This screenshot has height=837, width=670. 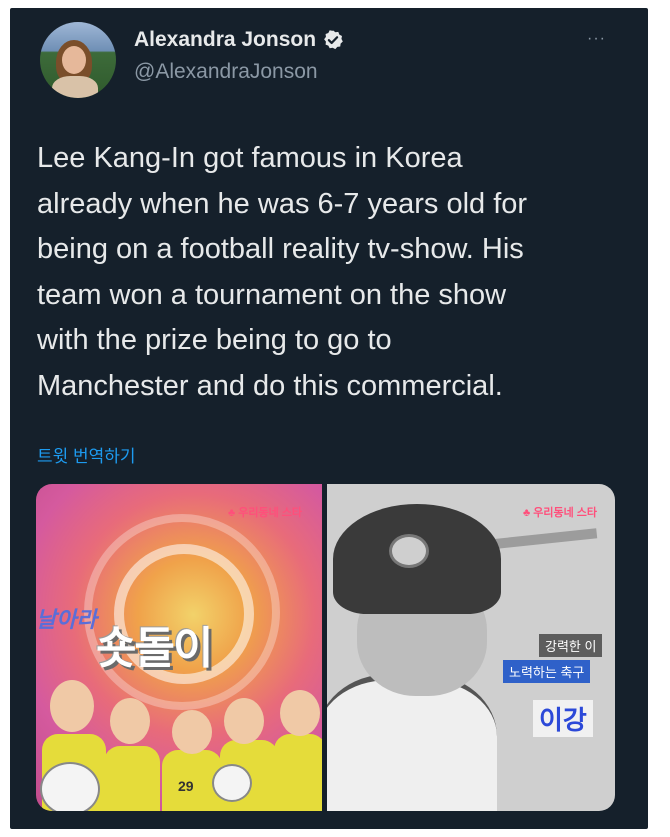 I want to click on show-logo-prefix: 날아라, so click(x=66, y=619).